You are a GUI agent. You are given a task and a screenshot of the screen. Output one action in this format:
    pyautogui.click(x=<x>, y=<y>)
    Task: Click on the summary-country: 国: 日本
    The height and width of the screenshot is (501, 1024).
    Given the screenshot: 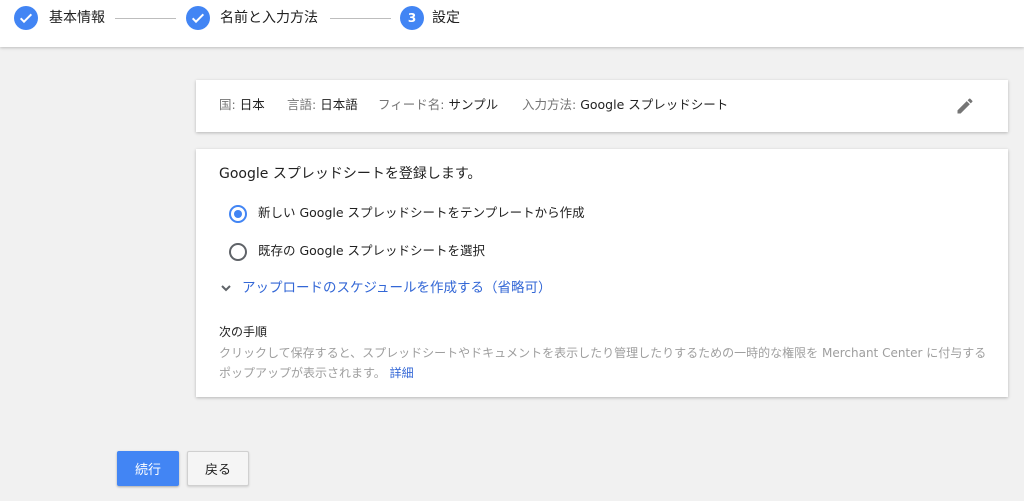 What is the action you would take?
    pyautogui.click(x=242, y=104)
    